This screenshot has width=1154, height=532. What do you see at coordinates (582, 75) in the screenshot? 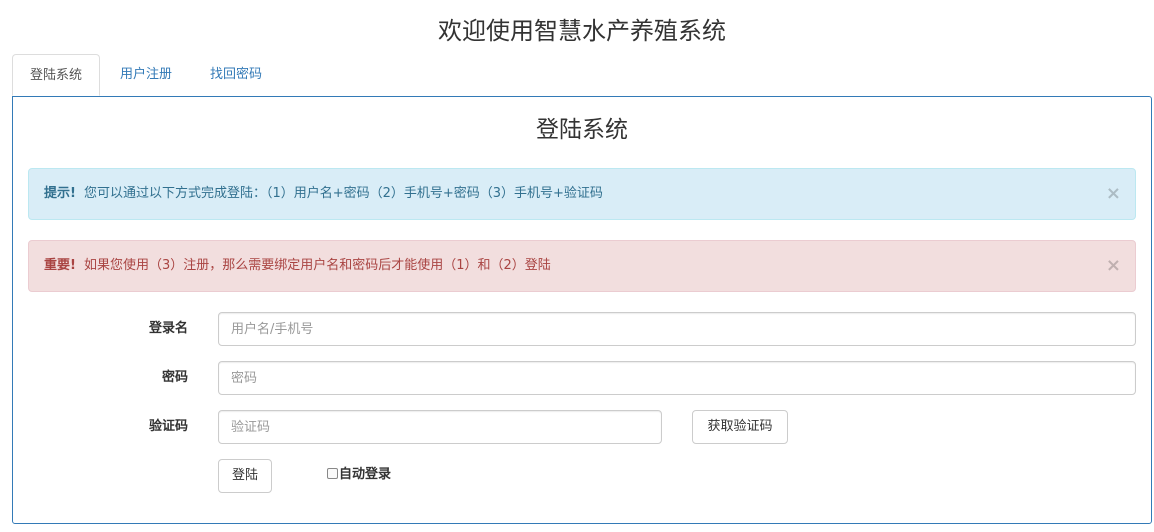
I see `tab-bar: 登陆系统 用户注册 找回密码` at bounding box center [582, 75].